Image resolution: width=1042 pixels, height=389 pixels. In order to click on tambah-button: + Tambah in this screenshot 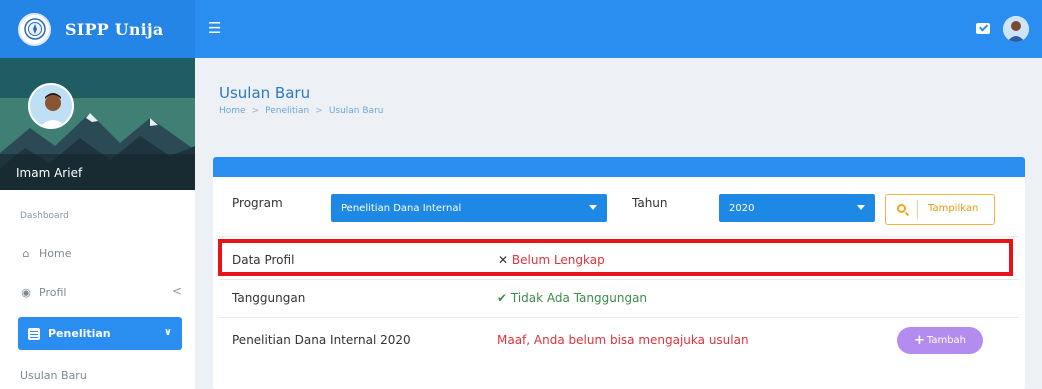, I will do `click(940, 340)`.